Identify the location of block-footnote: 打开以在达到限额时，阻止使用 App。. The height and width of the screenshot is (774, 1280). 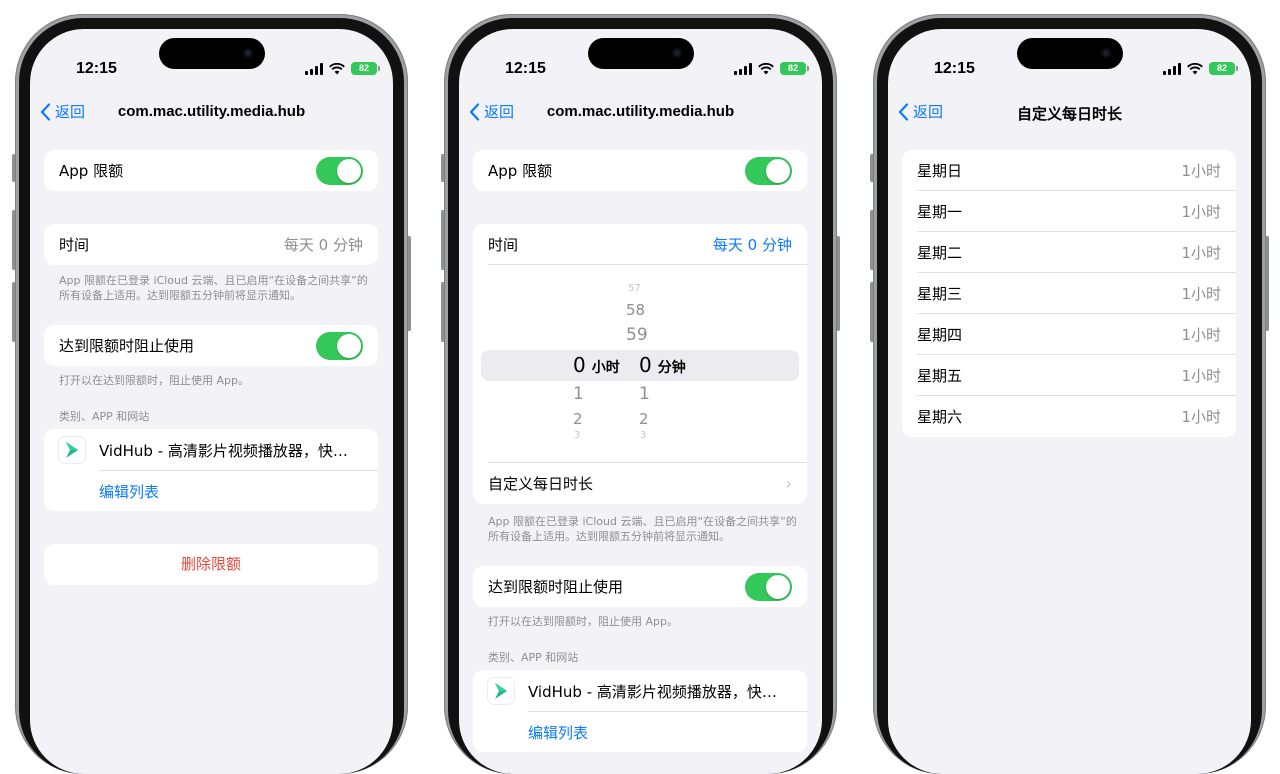
(583, 621).